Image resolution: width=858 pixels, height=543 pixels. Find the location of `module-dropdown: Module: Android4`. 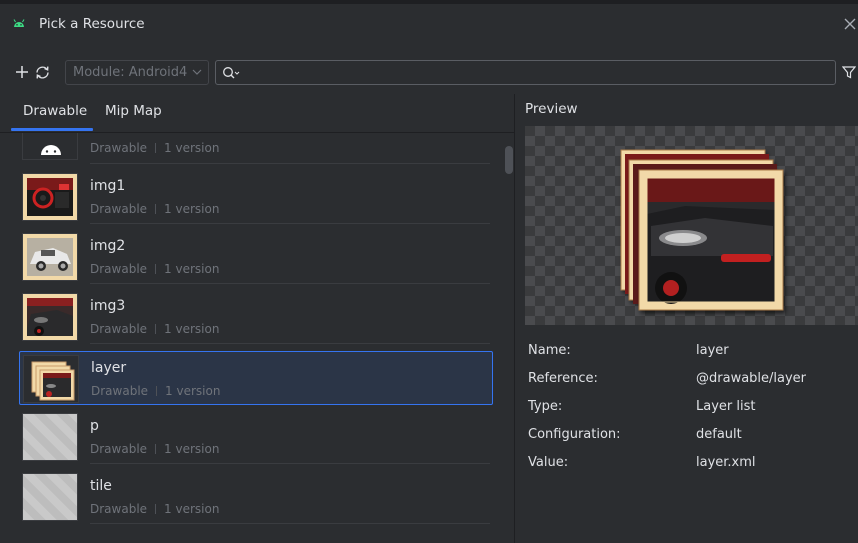

module-dropdown: Module: Android4 is located at coordinates (137, 72).